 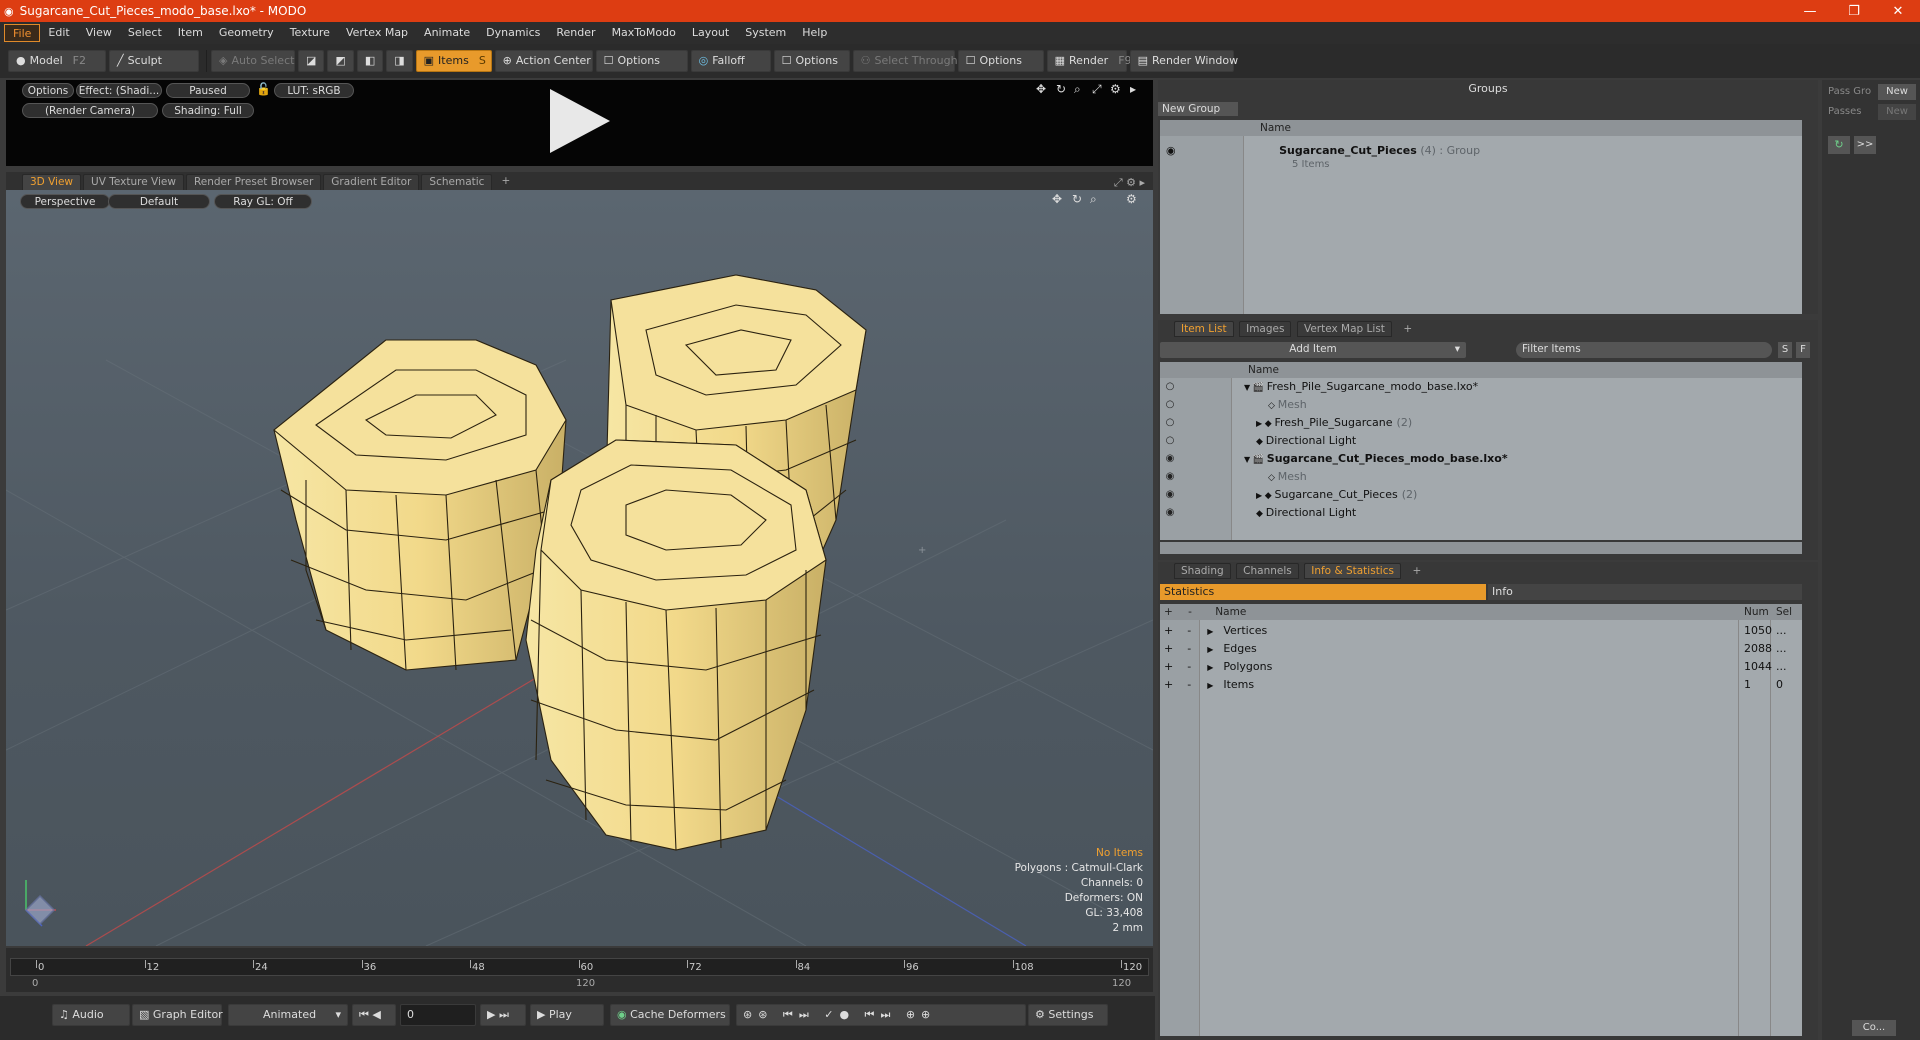 I want to click on minimize-button: —, so click(x=1810, y=11).